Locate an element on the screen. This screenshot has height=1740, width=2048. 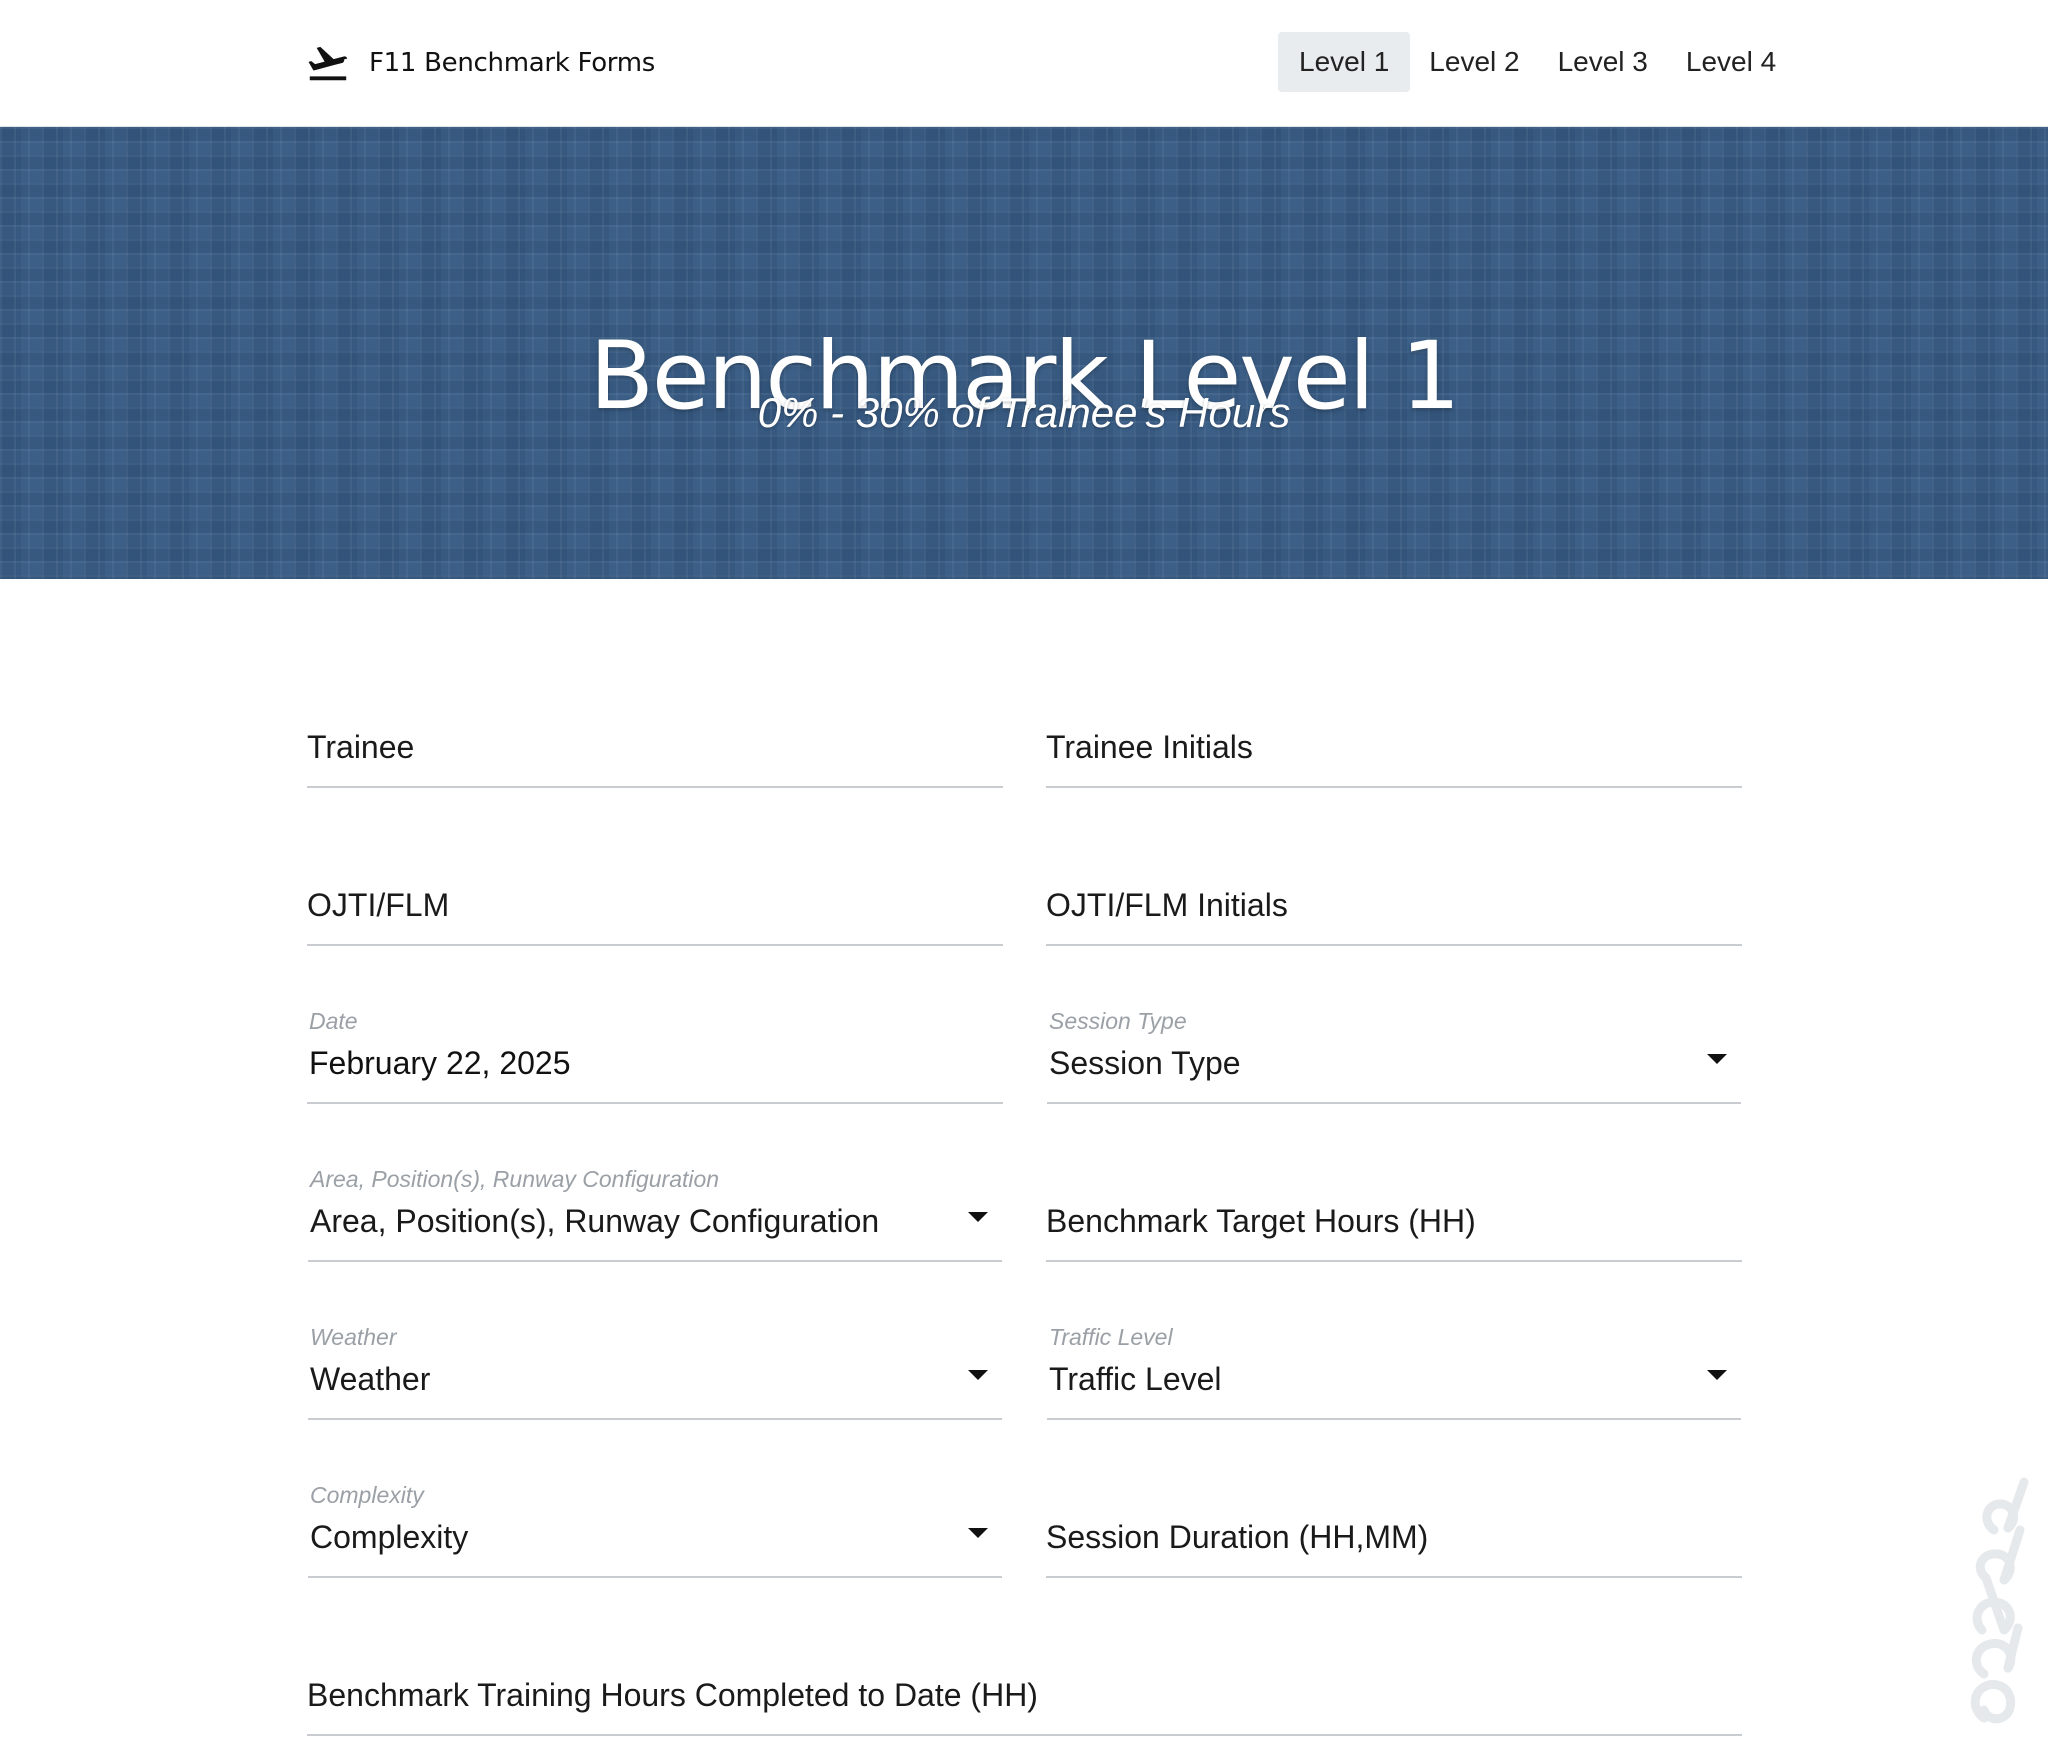
session-type-select: Session Type Session Type is located at coordinates (1394, 1056).